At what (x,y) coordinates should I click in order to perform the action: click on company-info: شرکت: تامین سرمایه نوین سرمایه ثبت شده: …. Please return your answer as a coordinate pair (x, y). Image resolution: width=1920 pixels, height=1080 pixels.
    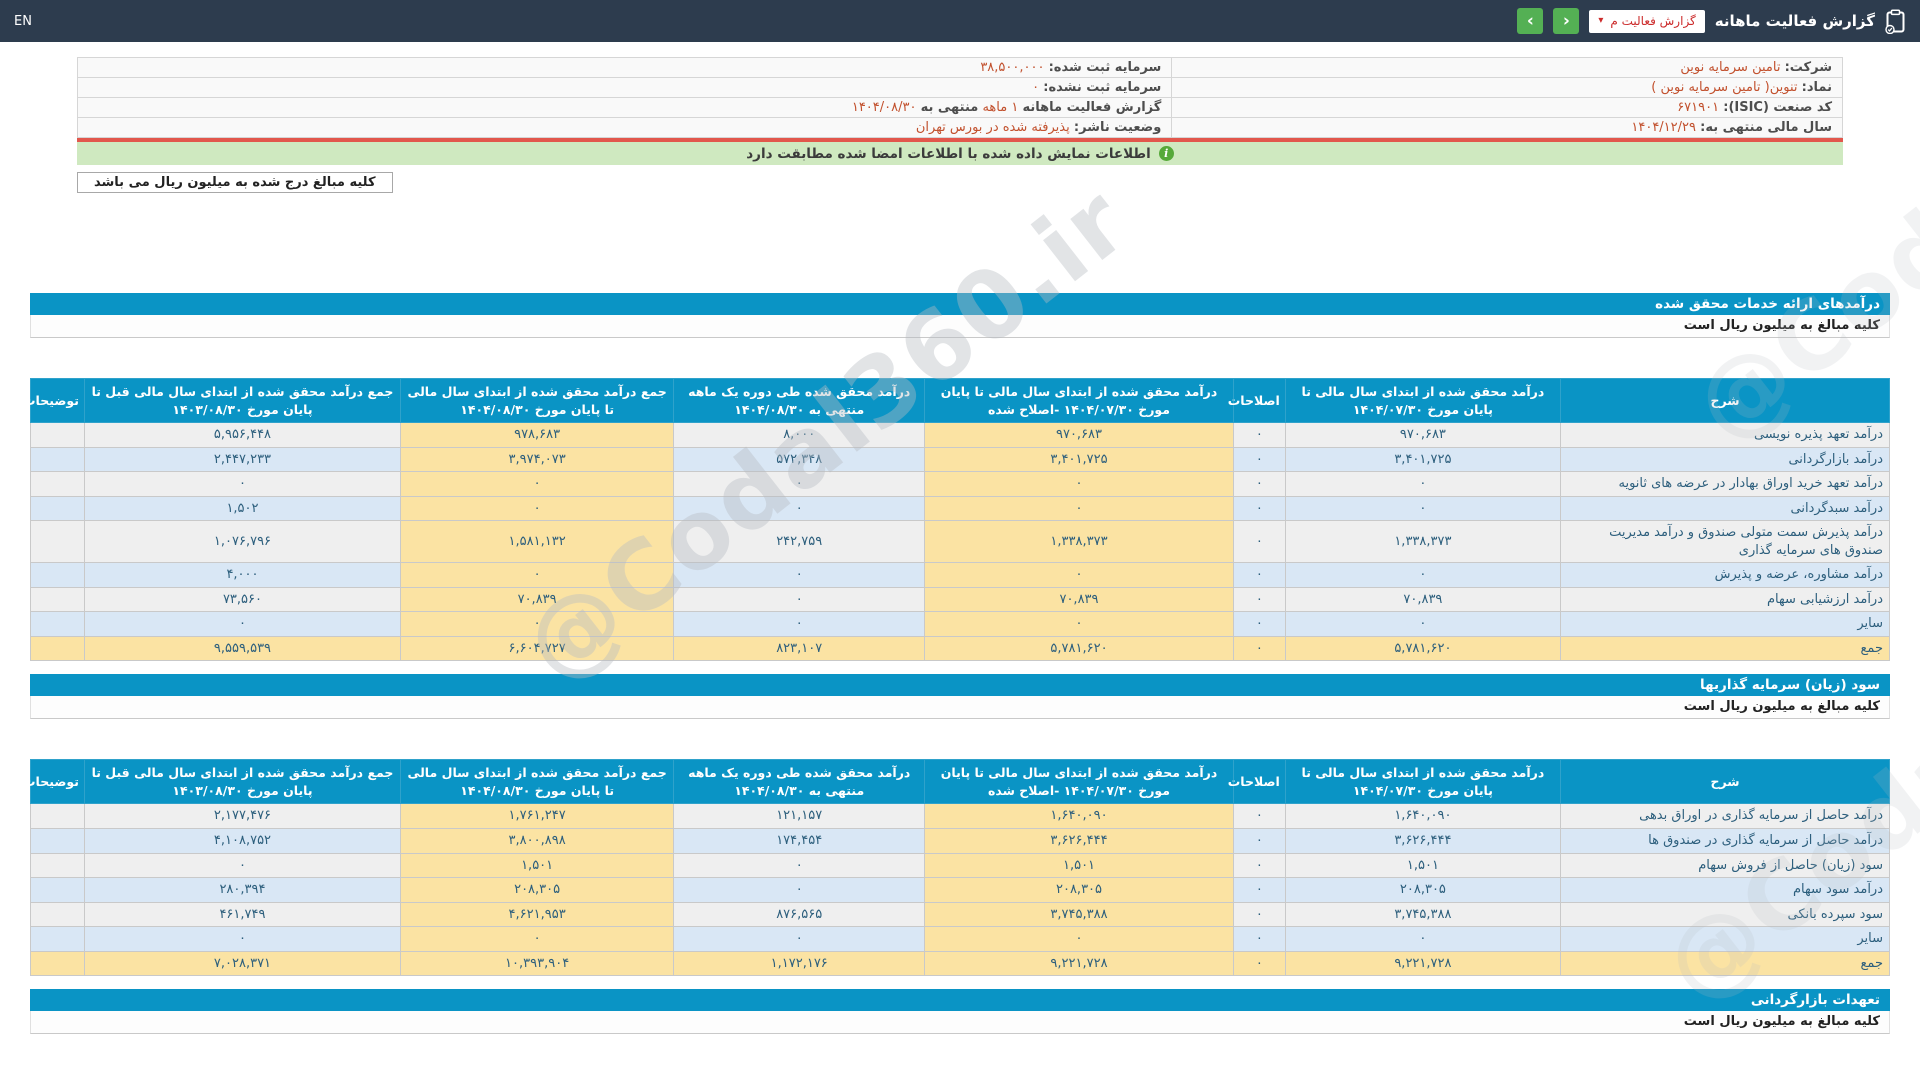
    Looking at the image, I should click on (959, 97).